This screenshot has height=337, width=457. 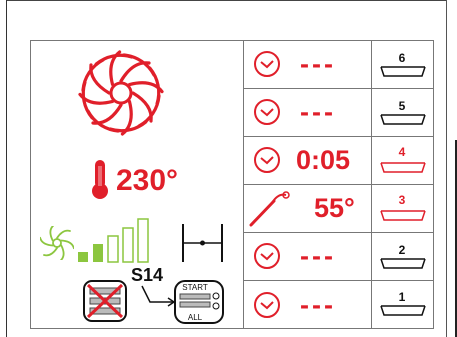 I want to click on shelf-number: 6, so click(x=402, y=58).